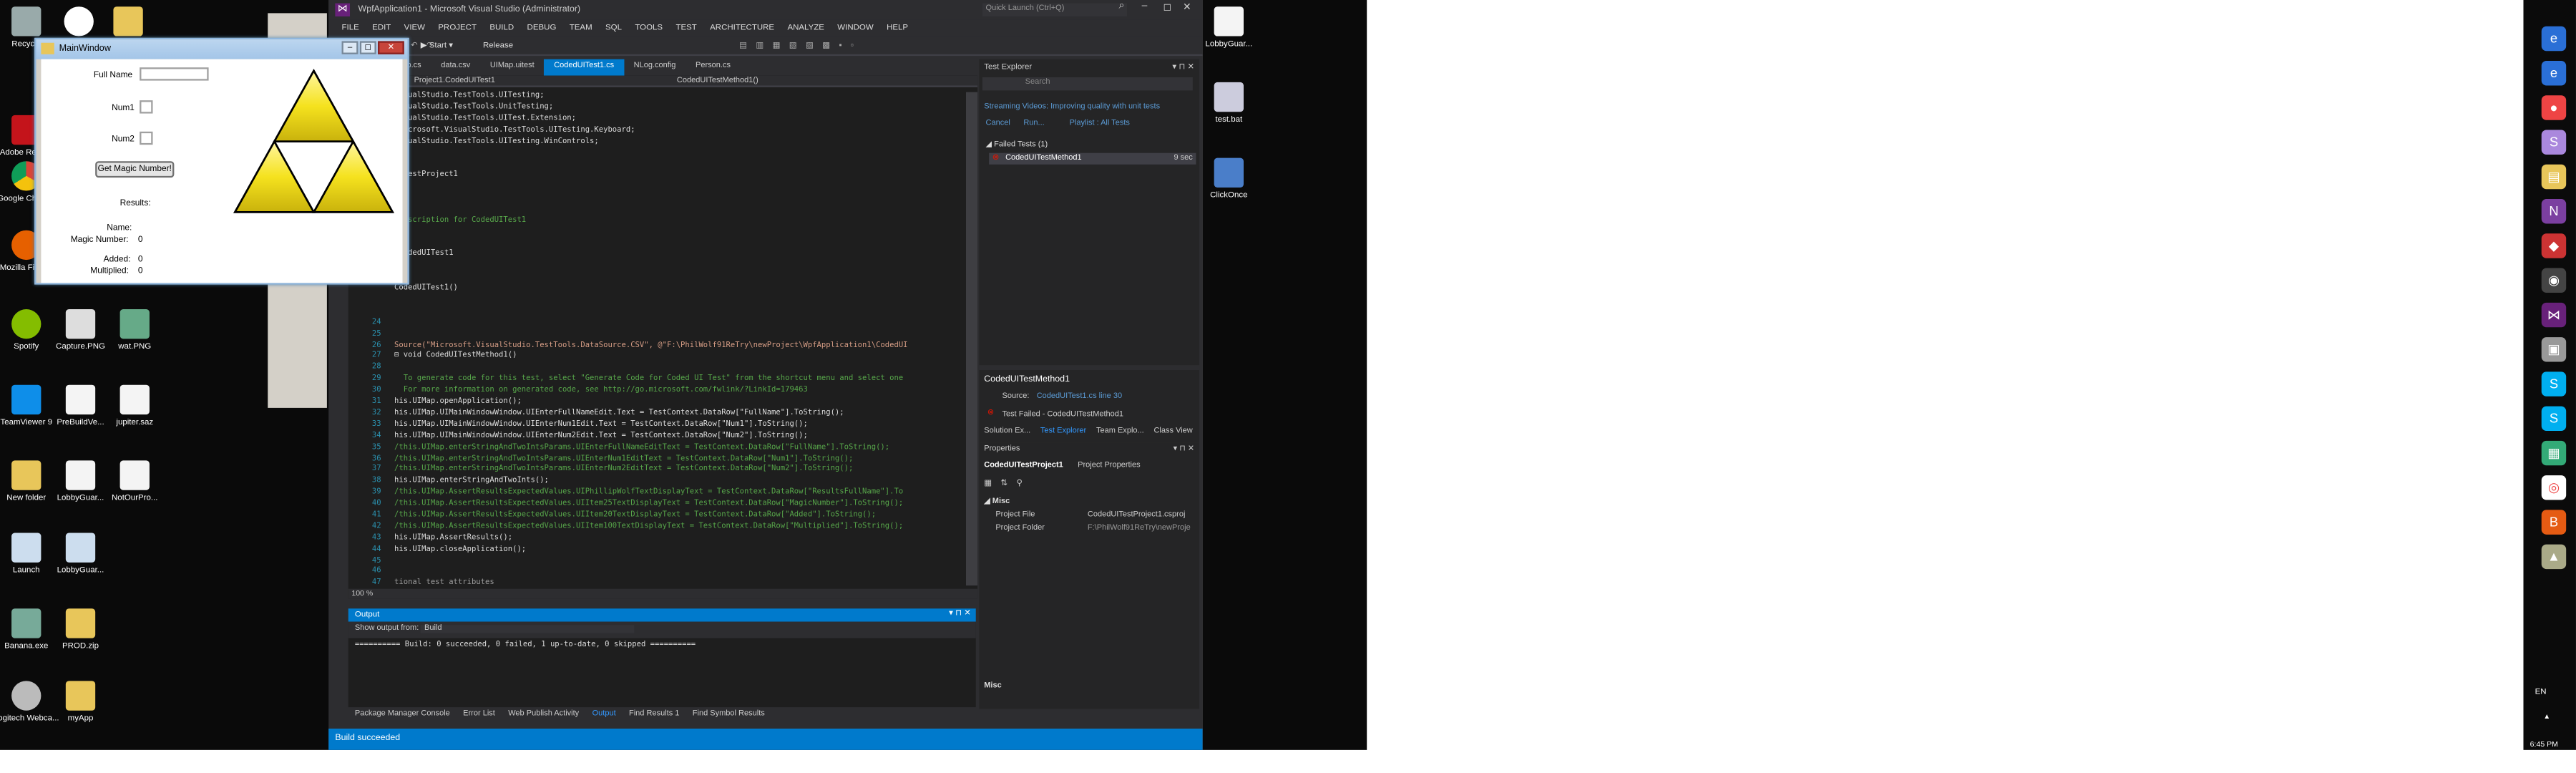  What do you see at coordinates (806, 29) in the screenshot?
I see `menu-item: ANALYZE` at bounding box center [806, 29].